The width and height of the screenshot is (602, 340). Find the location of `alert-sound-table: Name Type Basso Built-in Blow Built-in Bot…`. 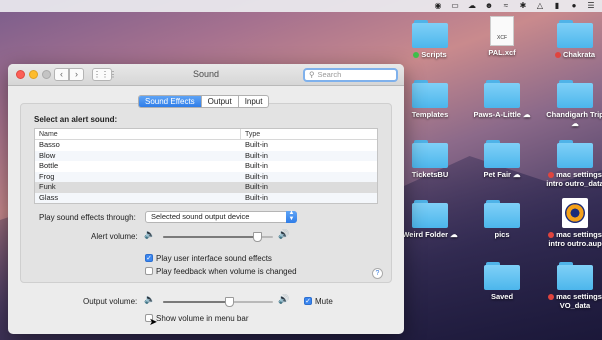

alert-sound-table: Name Type Basso Built-in Blow Built-in Bot… is located at coordinates (206, 166).